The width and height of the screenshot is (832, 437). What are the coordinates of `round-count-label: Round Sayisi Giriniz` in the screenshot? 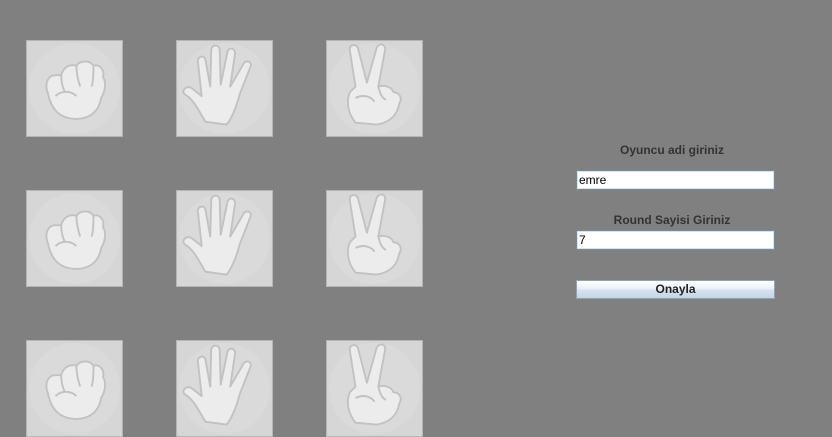 It's located at (672, 220).